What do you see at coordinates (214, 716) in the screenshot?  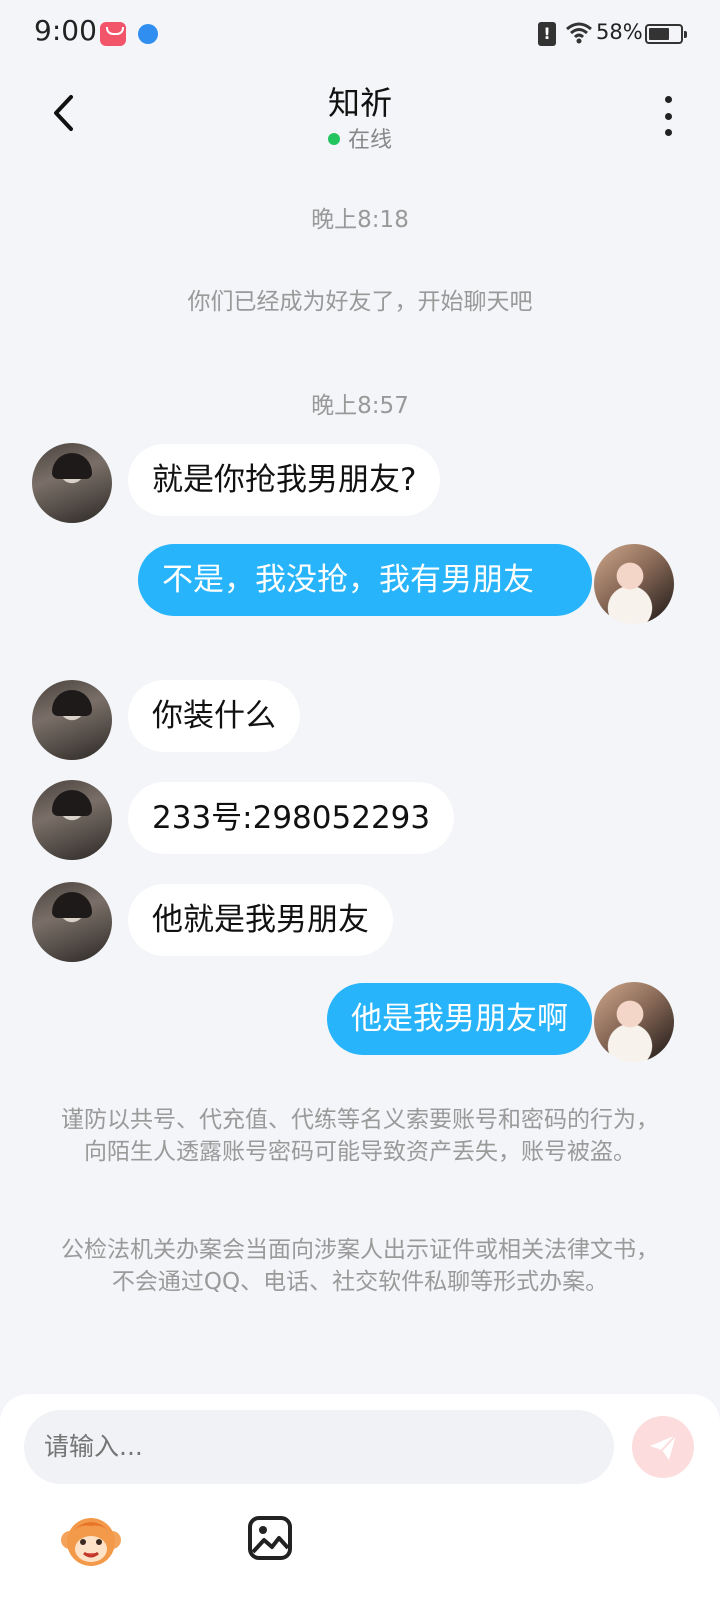 I see `message-bubble-received: 你装什么` at bounding box center [214, 716].